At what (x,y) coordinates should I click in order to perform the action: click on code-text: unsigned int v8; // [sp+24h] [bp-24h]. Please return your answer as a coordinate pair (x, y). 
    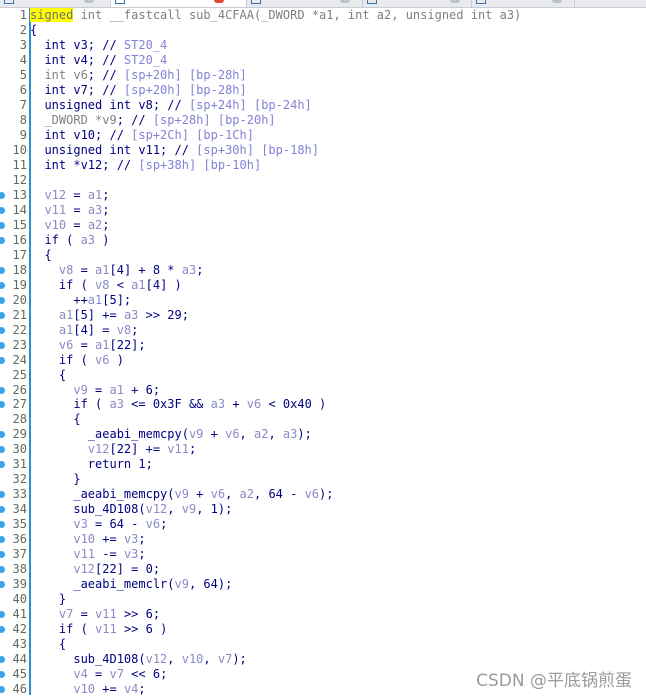
    Looking at the image, I should click on (170, 105).